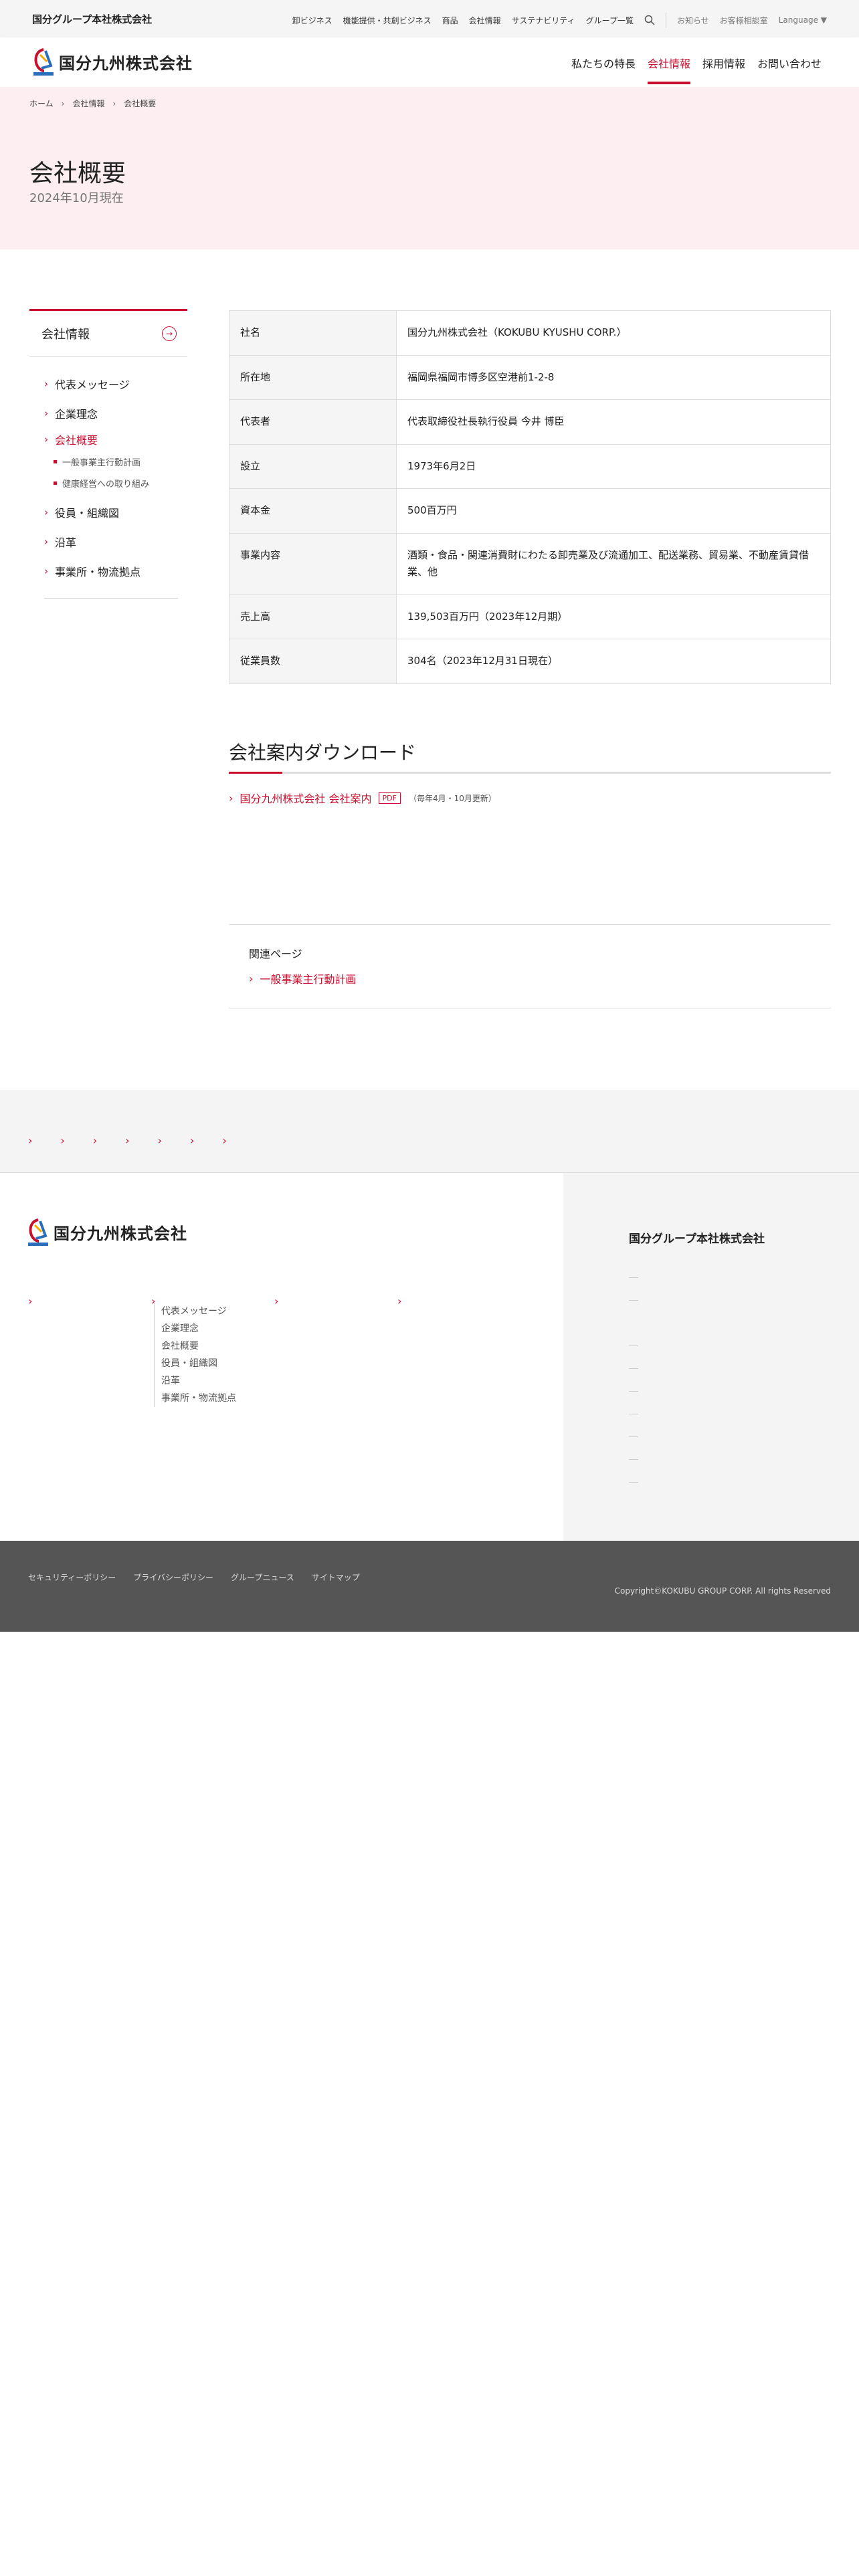  Describe the element at coordinates (543, 20) in the screenshot. I see `top-nav-item: サステナビリティ` at that location.